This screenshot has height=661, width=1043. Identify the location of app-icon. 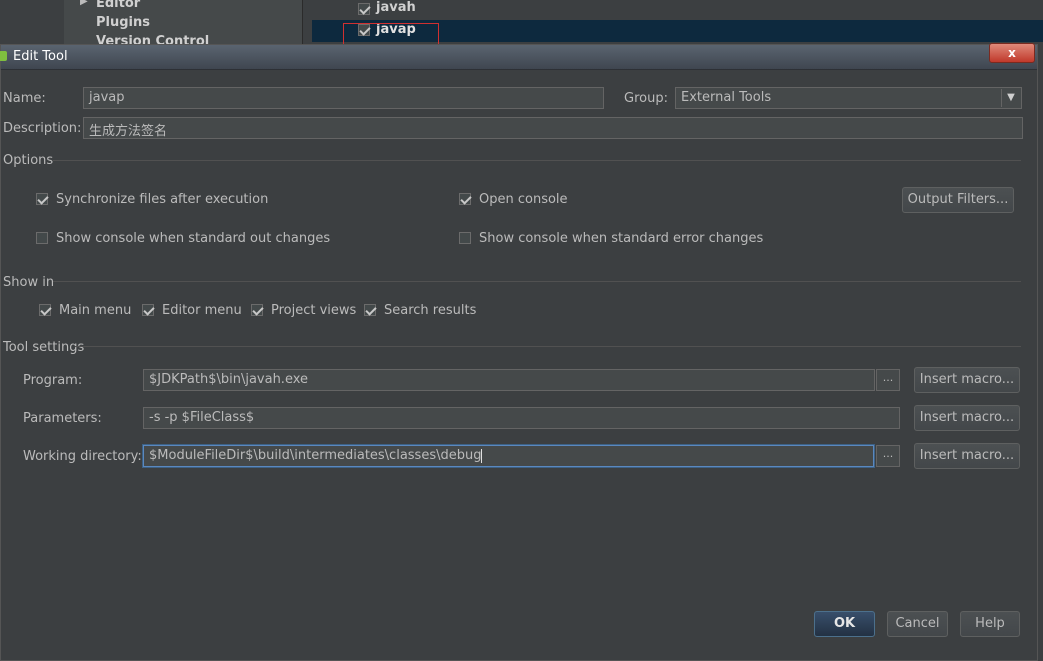
(3, 56).